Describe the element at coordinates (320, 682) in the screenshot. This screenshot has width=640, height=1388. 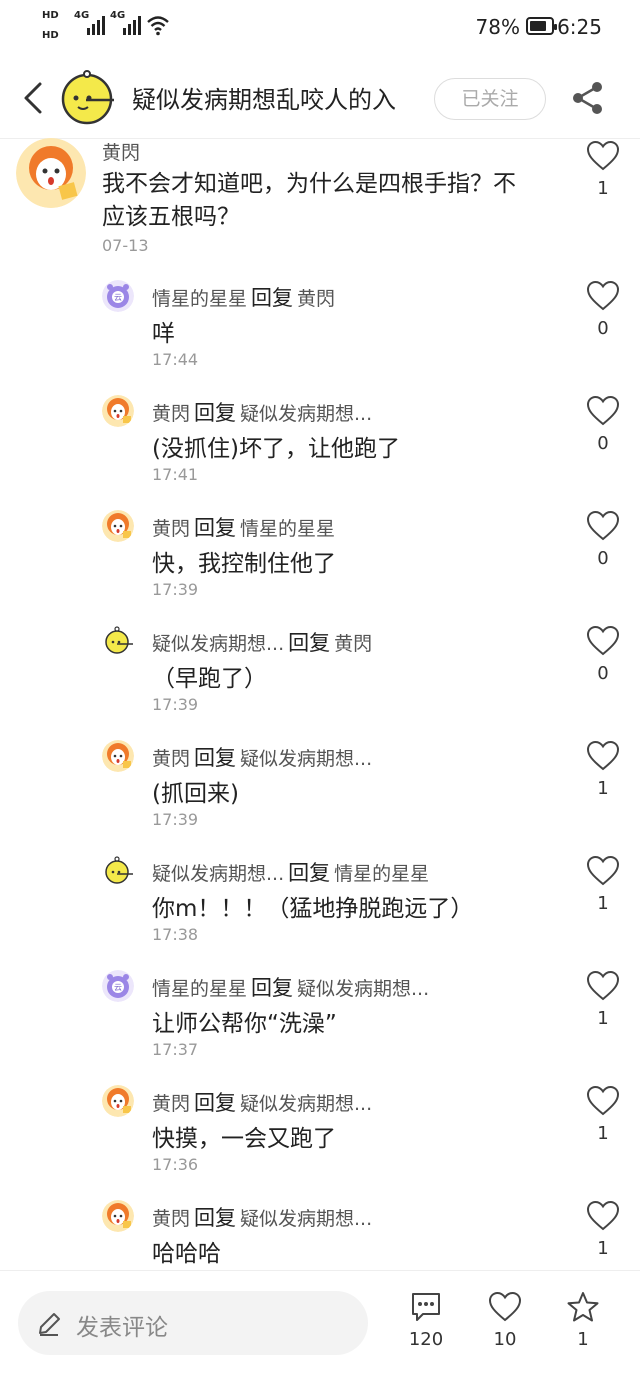
I see `reply-item: 疑似发病期想... 回复 黄閃 （早跑了） 17:39 0` at that location.